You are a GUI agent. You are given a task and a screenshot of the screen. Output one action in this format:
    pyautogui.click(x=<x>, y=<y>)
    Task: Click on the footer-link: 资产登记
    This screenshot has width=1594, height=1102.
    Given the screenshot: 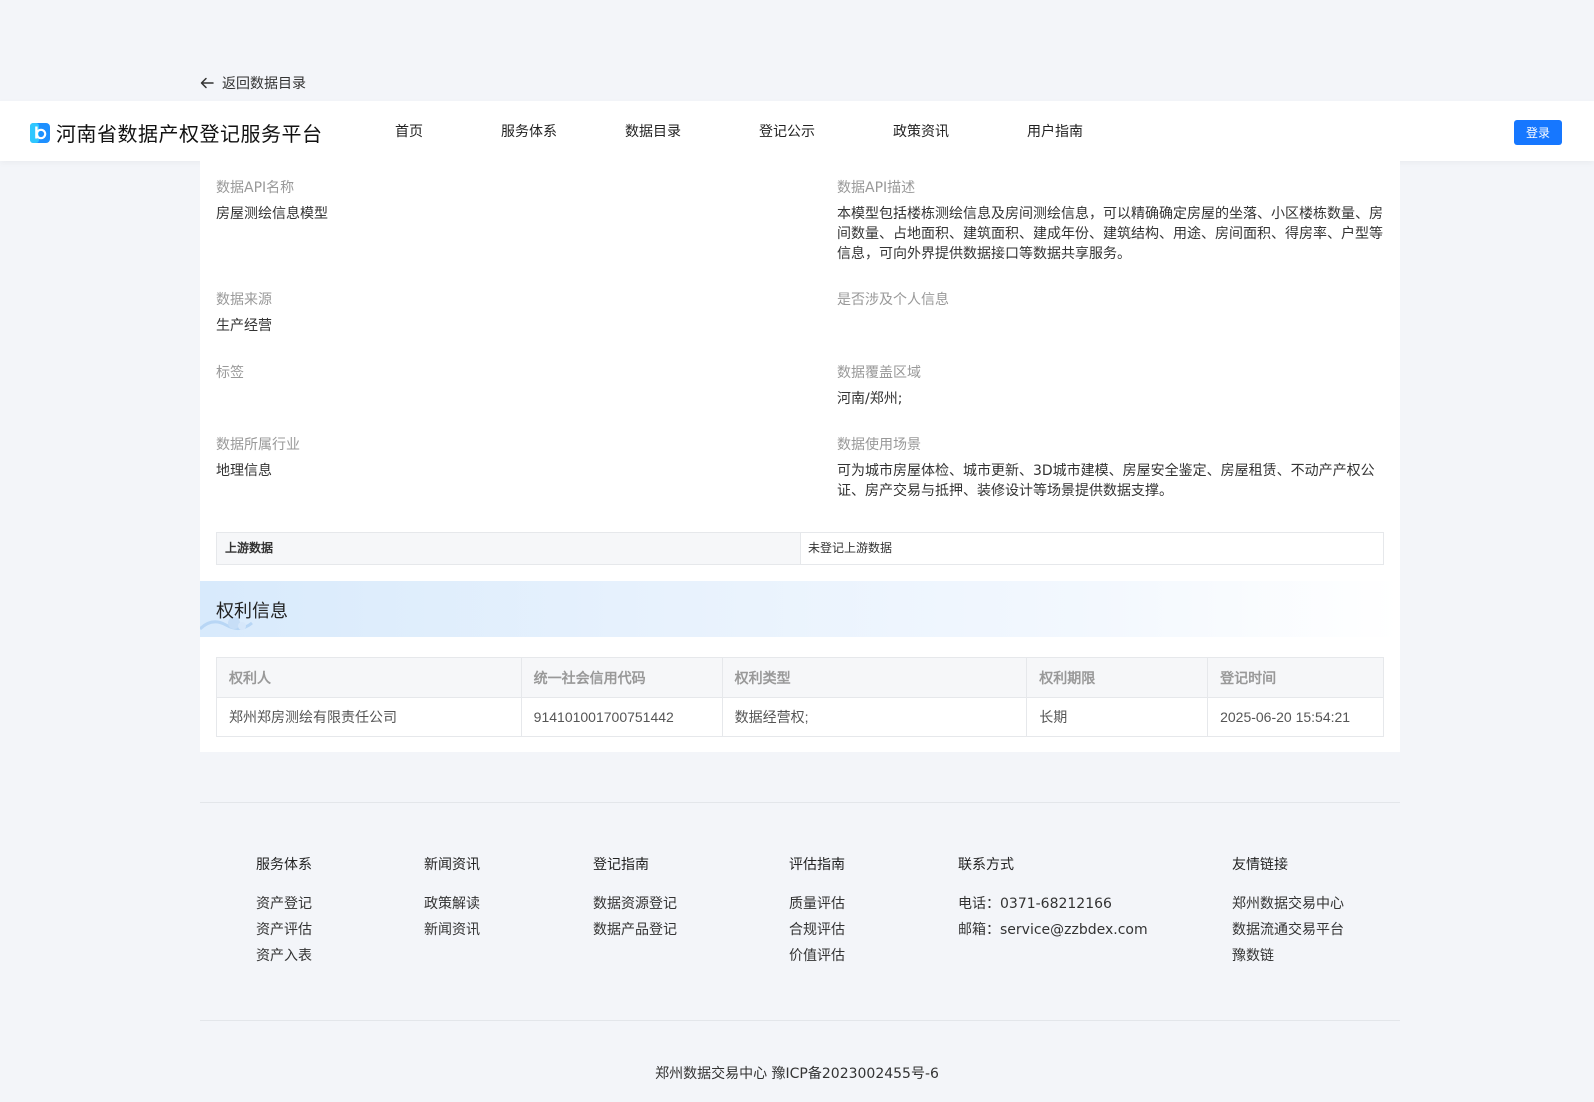 What is the action you would take?
    pyautogui.click(x=284, y=904)
    